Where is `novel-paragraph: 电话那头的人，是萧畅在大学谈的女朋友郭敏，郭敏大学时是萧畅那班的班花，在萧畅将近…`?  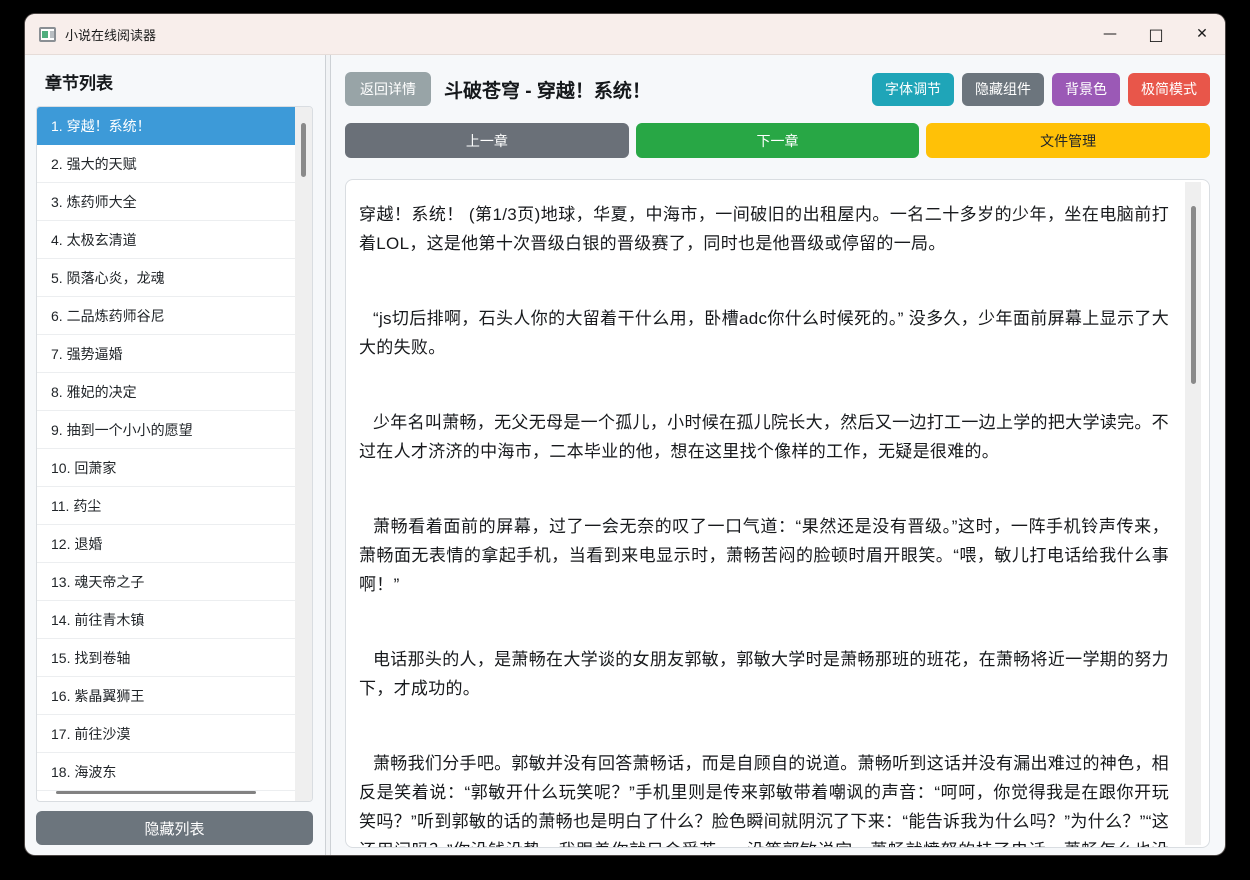
novel-paragraph: 电话那头的人，是萧畅在大学谈的女朋友郭敏，郭敏大学时是萧畅那班的班花，在萧畅将近… is located at coordinates (764, 674).